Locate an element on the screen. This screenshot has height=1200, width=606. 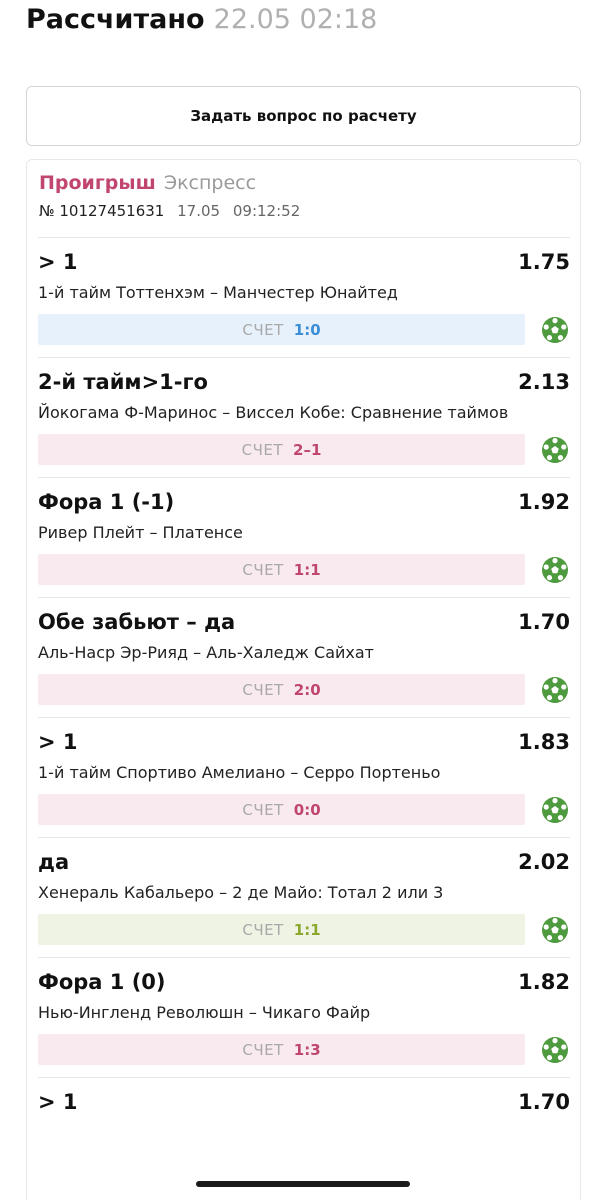
score-value: 2–1 is located at coordinates (307, 449).